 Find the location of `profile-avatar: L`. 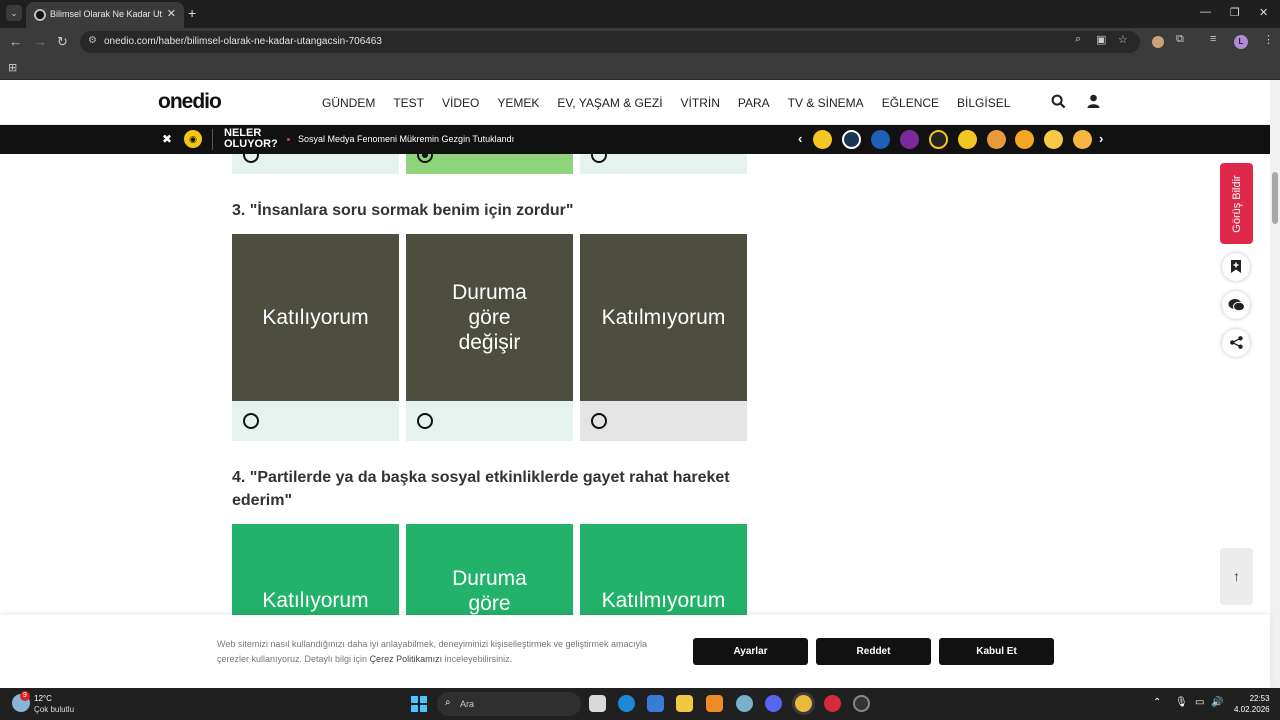

profile-avatar: L is located at coordinates (1241, 42).